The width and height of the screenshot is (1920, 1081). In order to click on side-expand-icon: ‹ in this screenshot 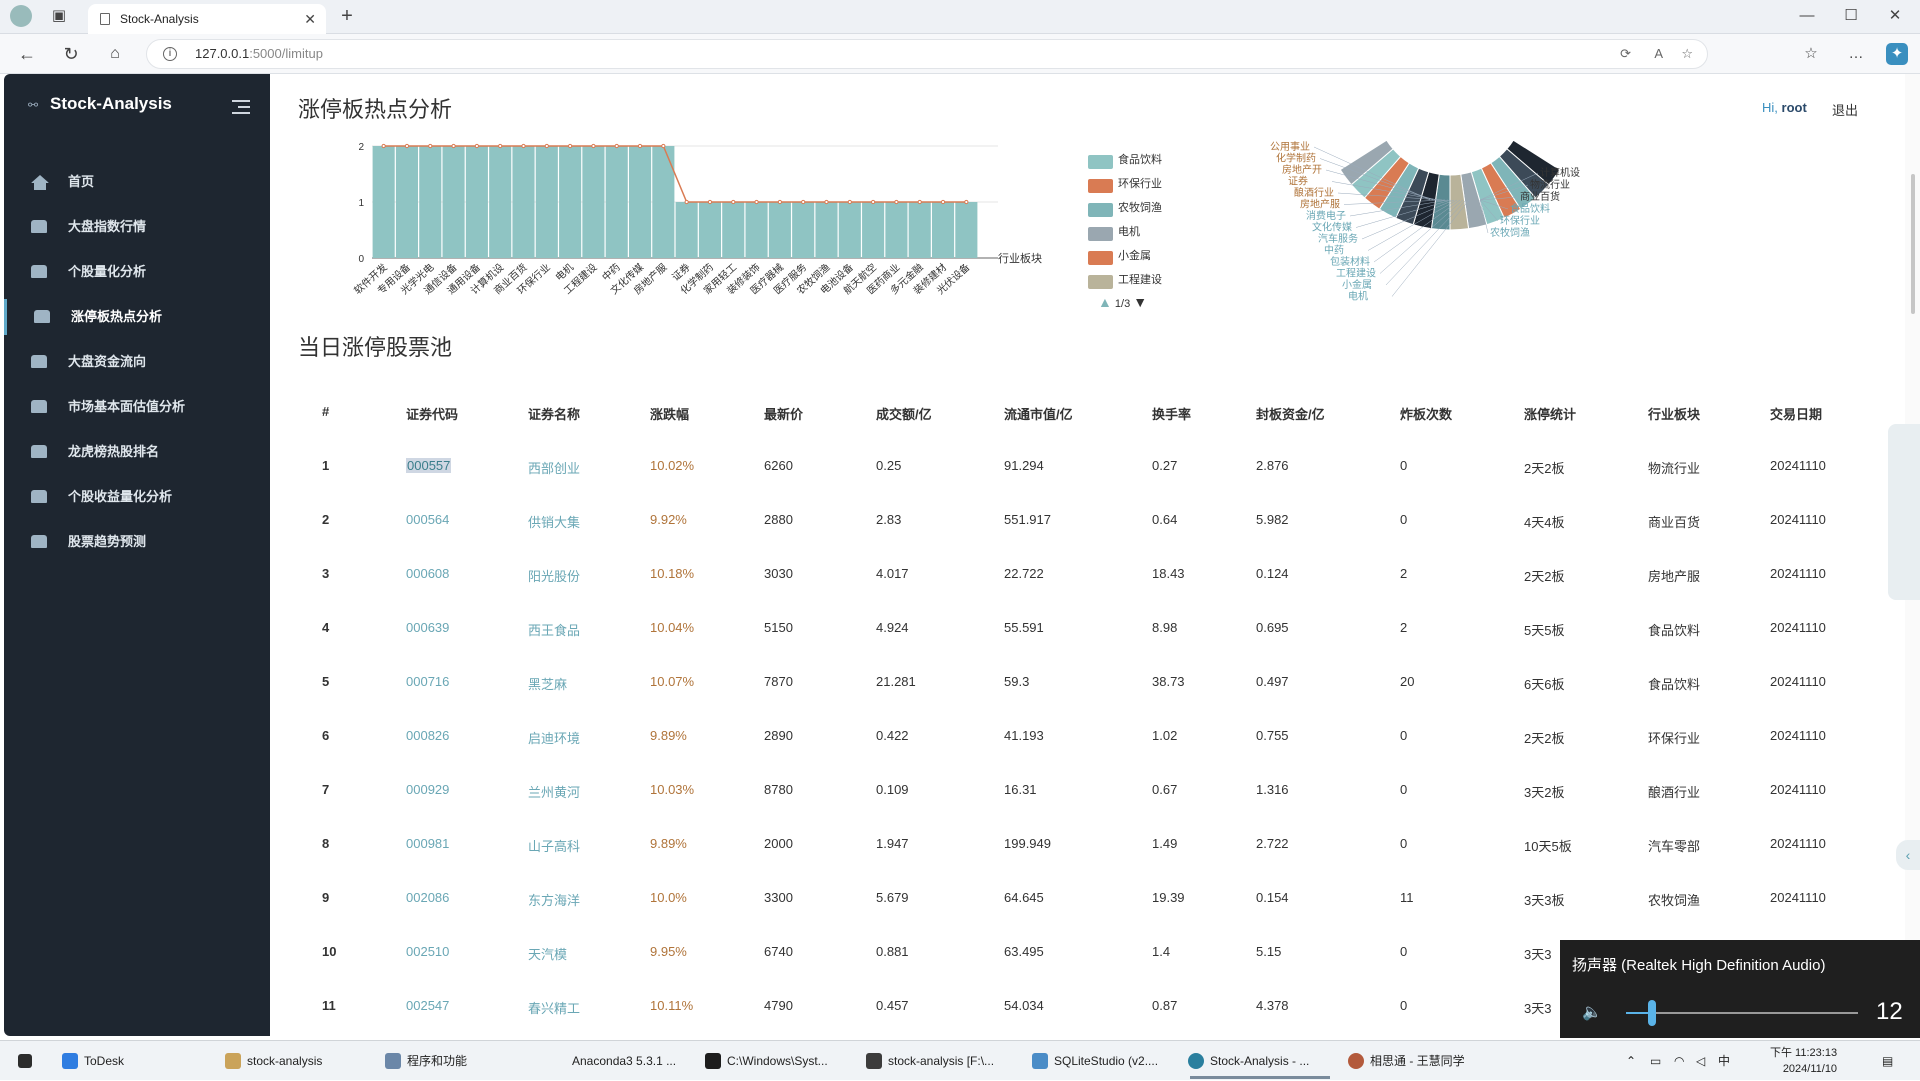, I will do `click(1908, 855)`.